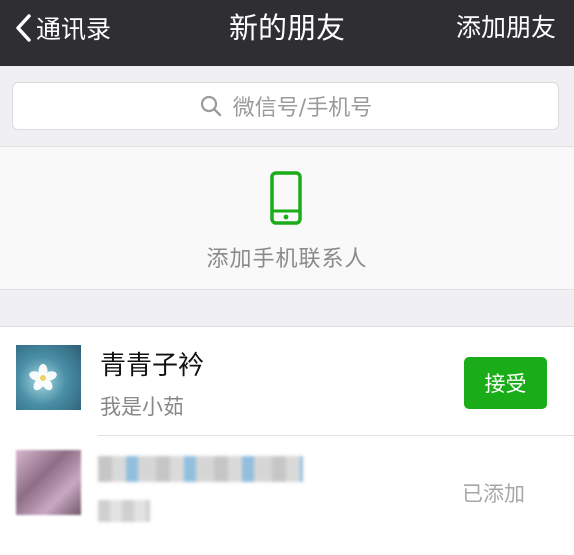  I want to click on accept-button: 接受, so click(505, 383).